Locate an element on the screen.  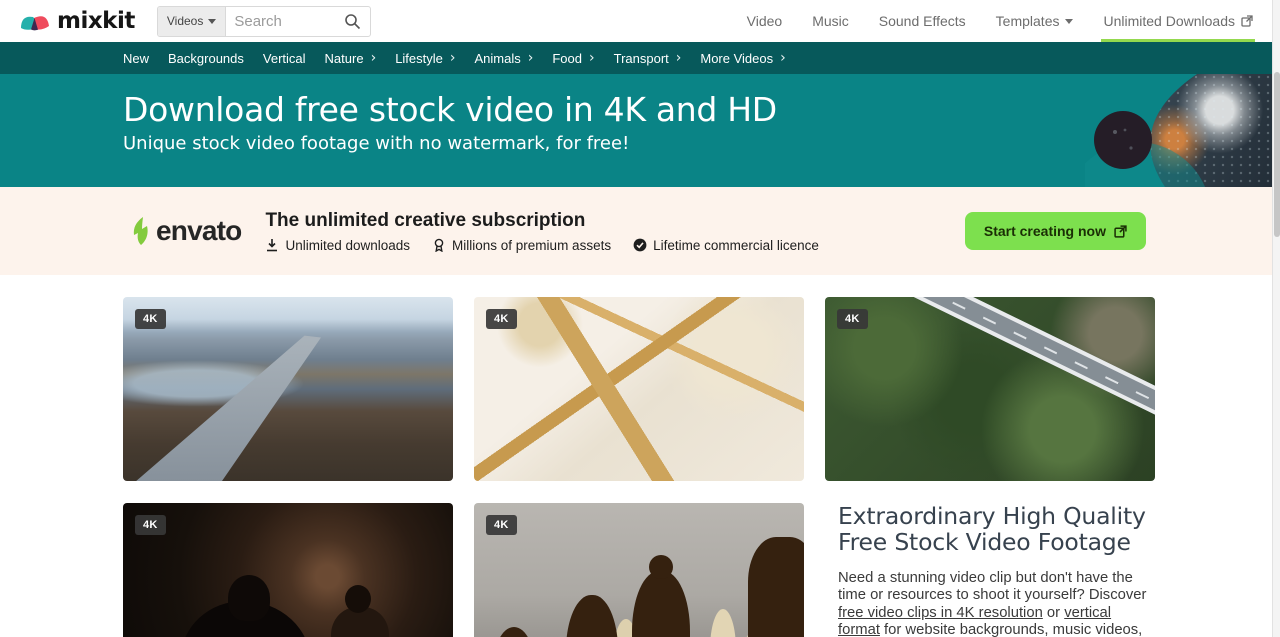
envato-wordmark: envato is located at coordinates (199, 230).